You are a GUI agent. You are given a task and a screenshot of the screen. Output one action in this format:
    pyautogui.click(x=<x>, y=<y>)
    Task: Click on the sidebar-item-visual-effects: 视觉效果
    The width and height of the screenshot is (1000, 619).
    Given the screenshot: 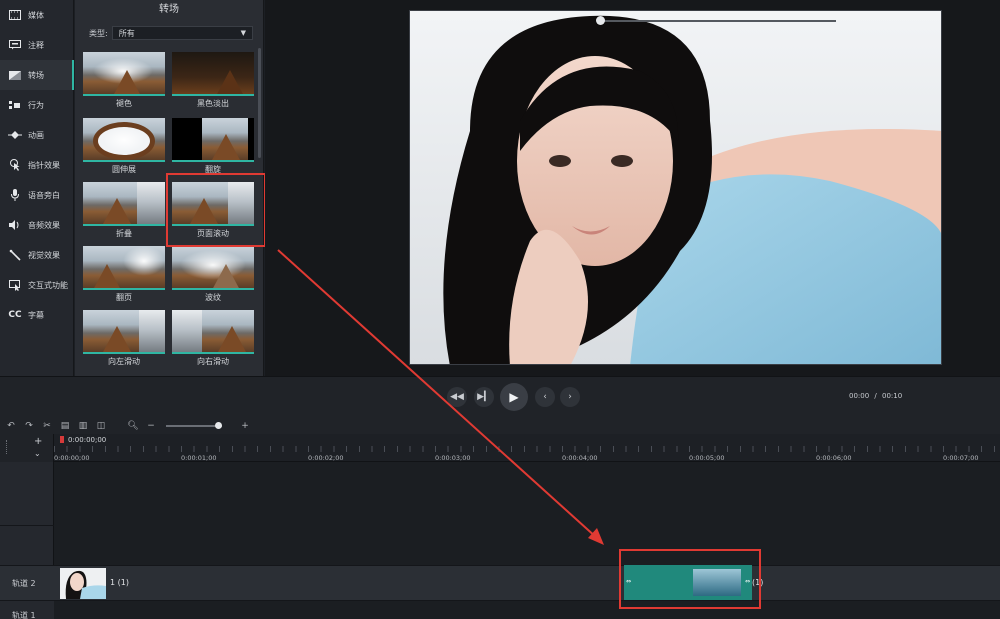 What is the action you would take?
    pyautogui.click(x=36, y=255)
    